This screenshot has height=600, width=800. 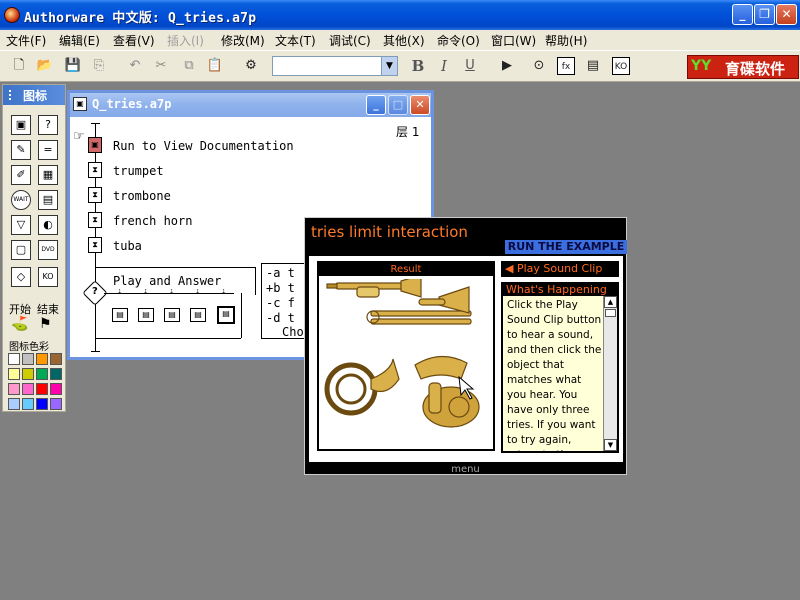 I want to click on motion-icon: ?, so click(x=48, y=125).